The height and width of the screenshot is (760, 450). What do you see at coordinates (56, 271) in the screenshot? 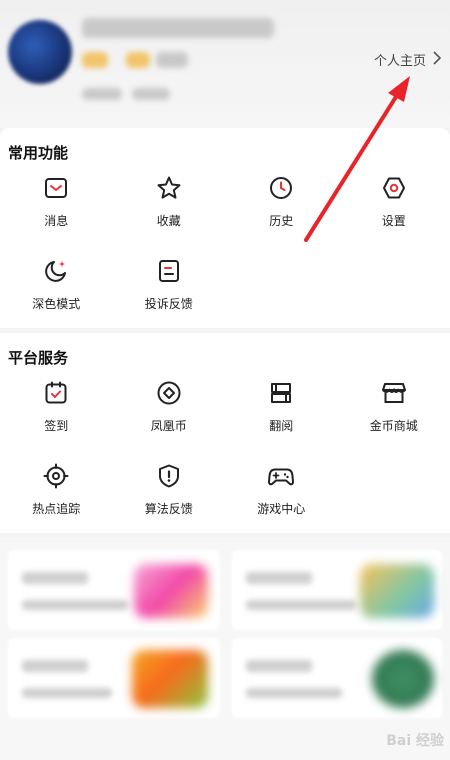
I see `moon-icon` at bounding box center [56, 271].